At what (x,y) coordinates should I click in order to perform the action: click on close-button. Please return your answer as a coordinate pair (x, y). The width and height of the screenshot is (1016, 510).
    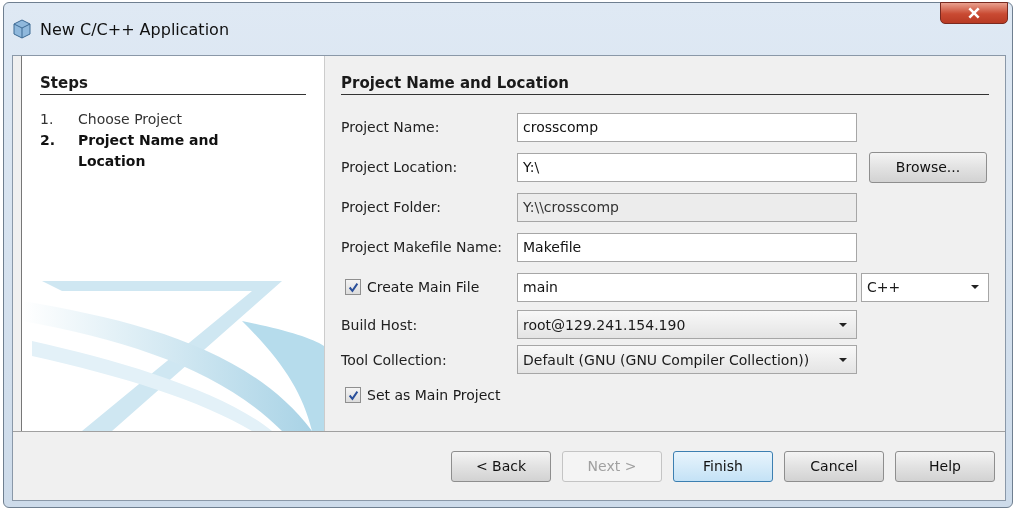
    Looking at the image, I should click on (974, 13).